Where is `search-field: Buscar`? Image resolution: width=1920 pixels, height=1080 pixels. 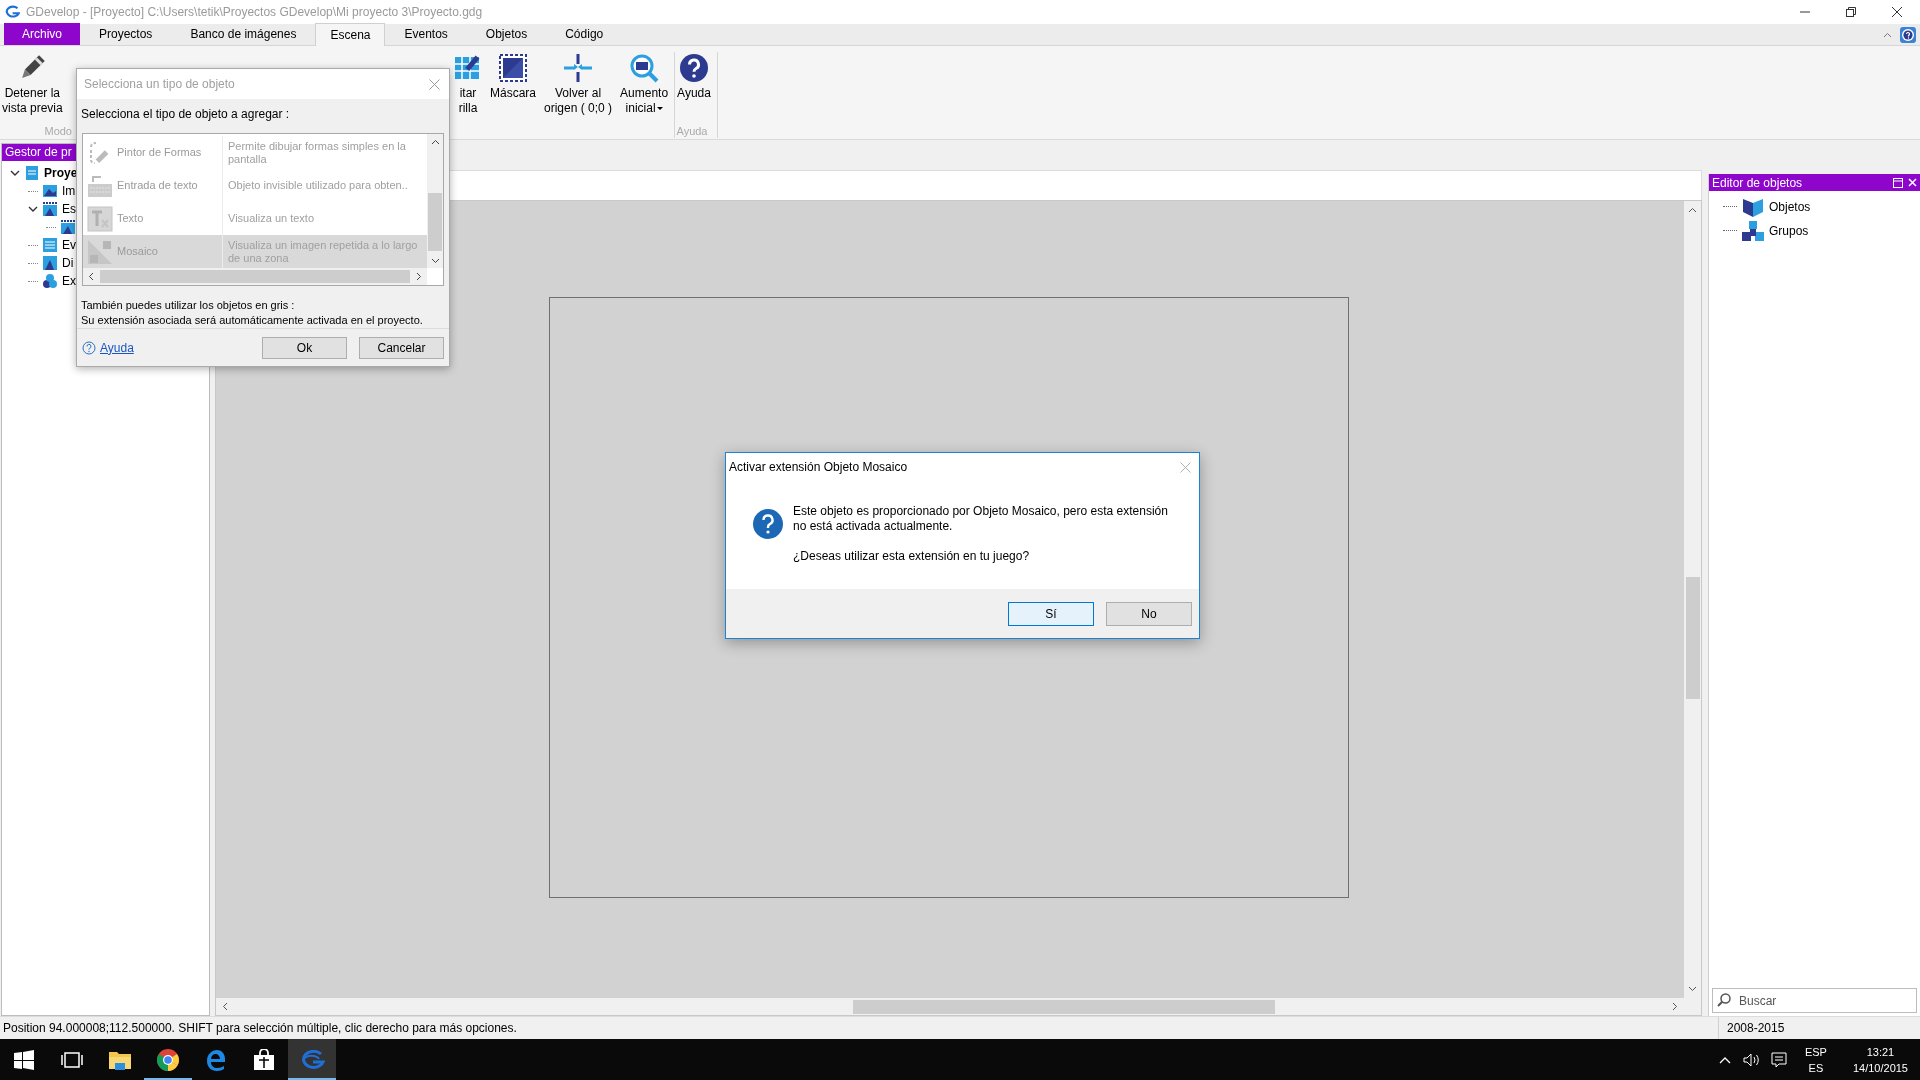
search-field: Buscar is located at coordinates (1814, 1000).